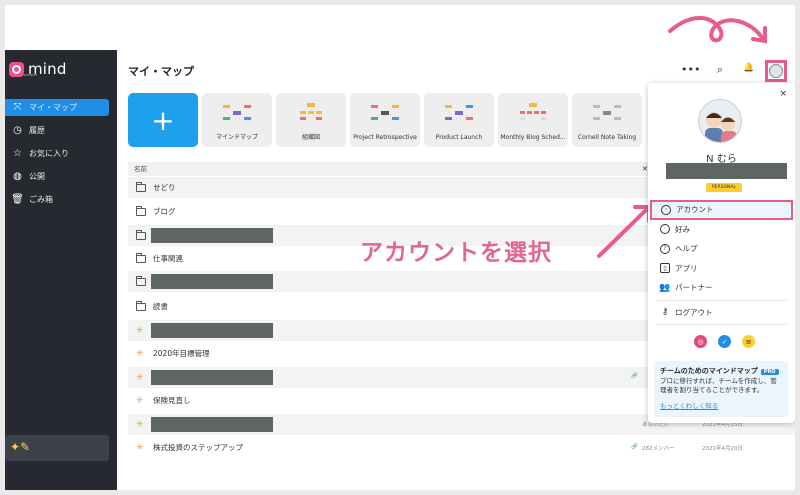 This screenshot has width=800, height=495. Describe the element at coordinates (700, 341) in the screenshot. I see `instagram-icon: ◎` at that location.